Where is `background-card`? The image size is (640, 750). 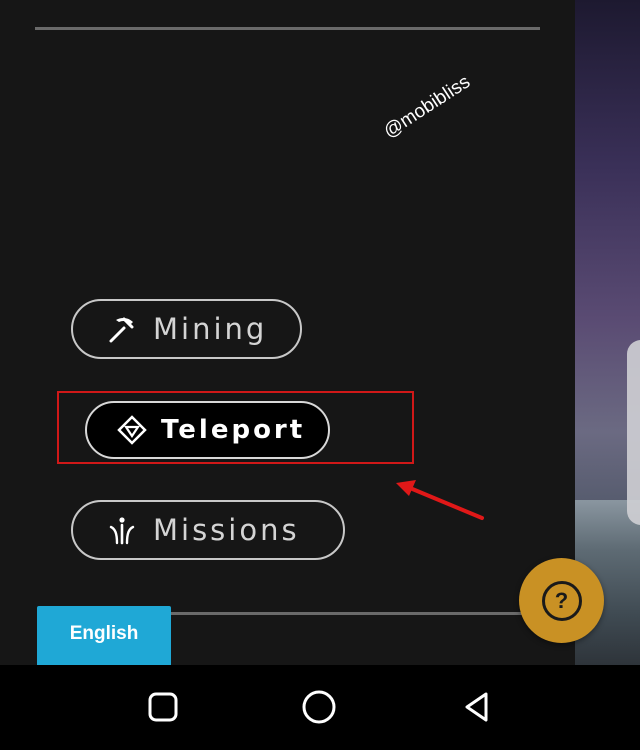 background-card is located at coordinates (633, 432).